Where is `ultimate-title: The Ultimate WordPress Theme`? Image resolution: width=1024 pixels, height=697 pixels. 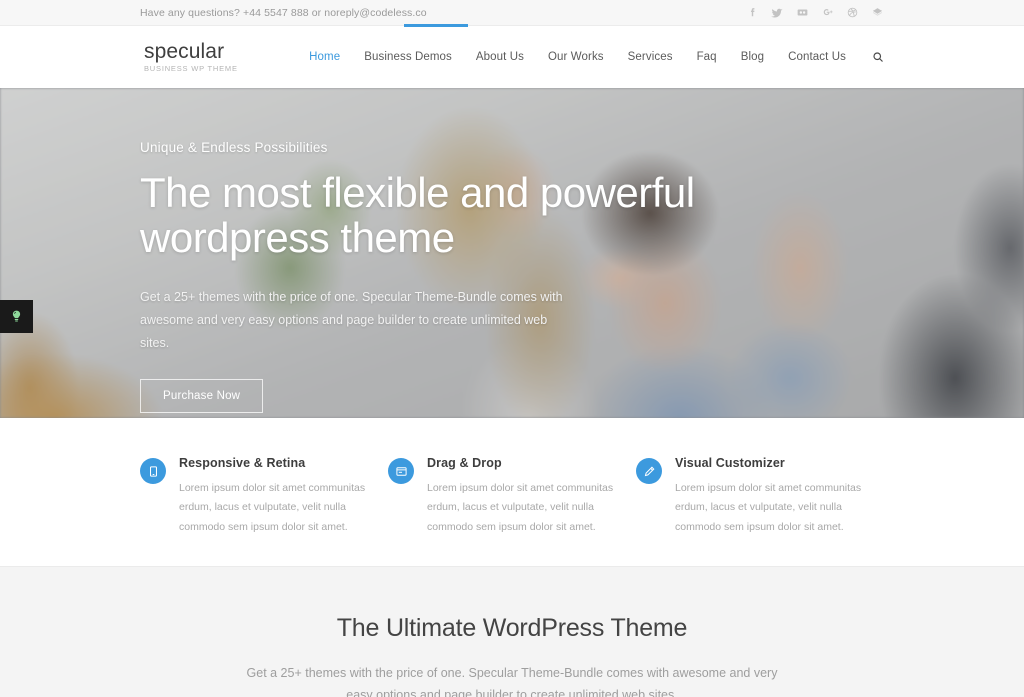
ultimate-title: The Ultimate WordPress Theme is located at coordinates (512, 628).